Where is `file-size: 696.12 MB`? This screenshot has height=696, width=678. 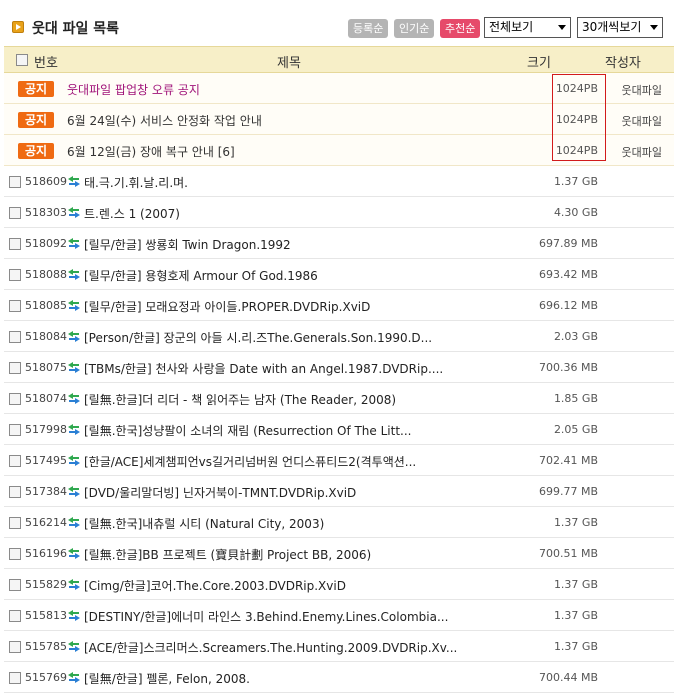
file-size: 696.12 MB is located at coordinates (568, 305).